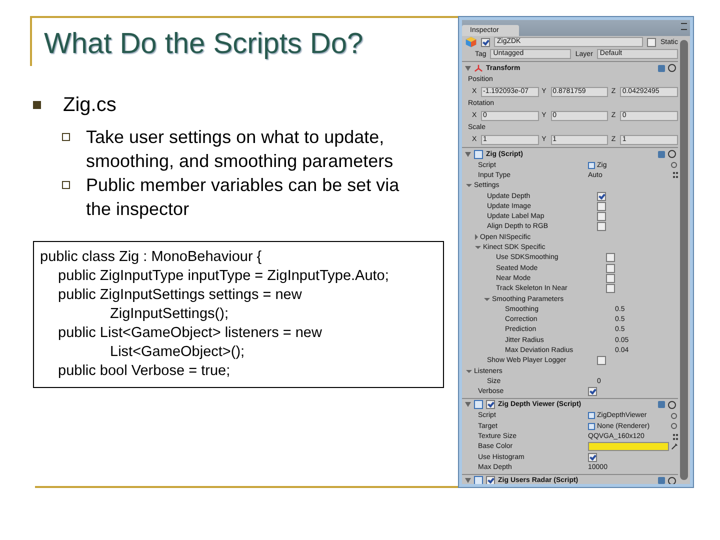 The width and height of the screenshot is (720, 540). I want to click on code-line: public class Zig : MonoBehaviour {, so click(151, 257).